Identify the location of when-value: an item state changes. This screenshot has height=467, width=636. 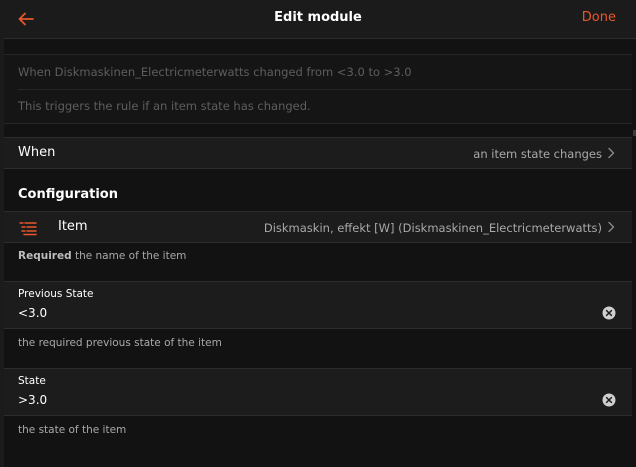
(537, 154).